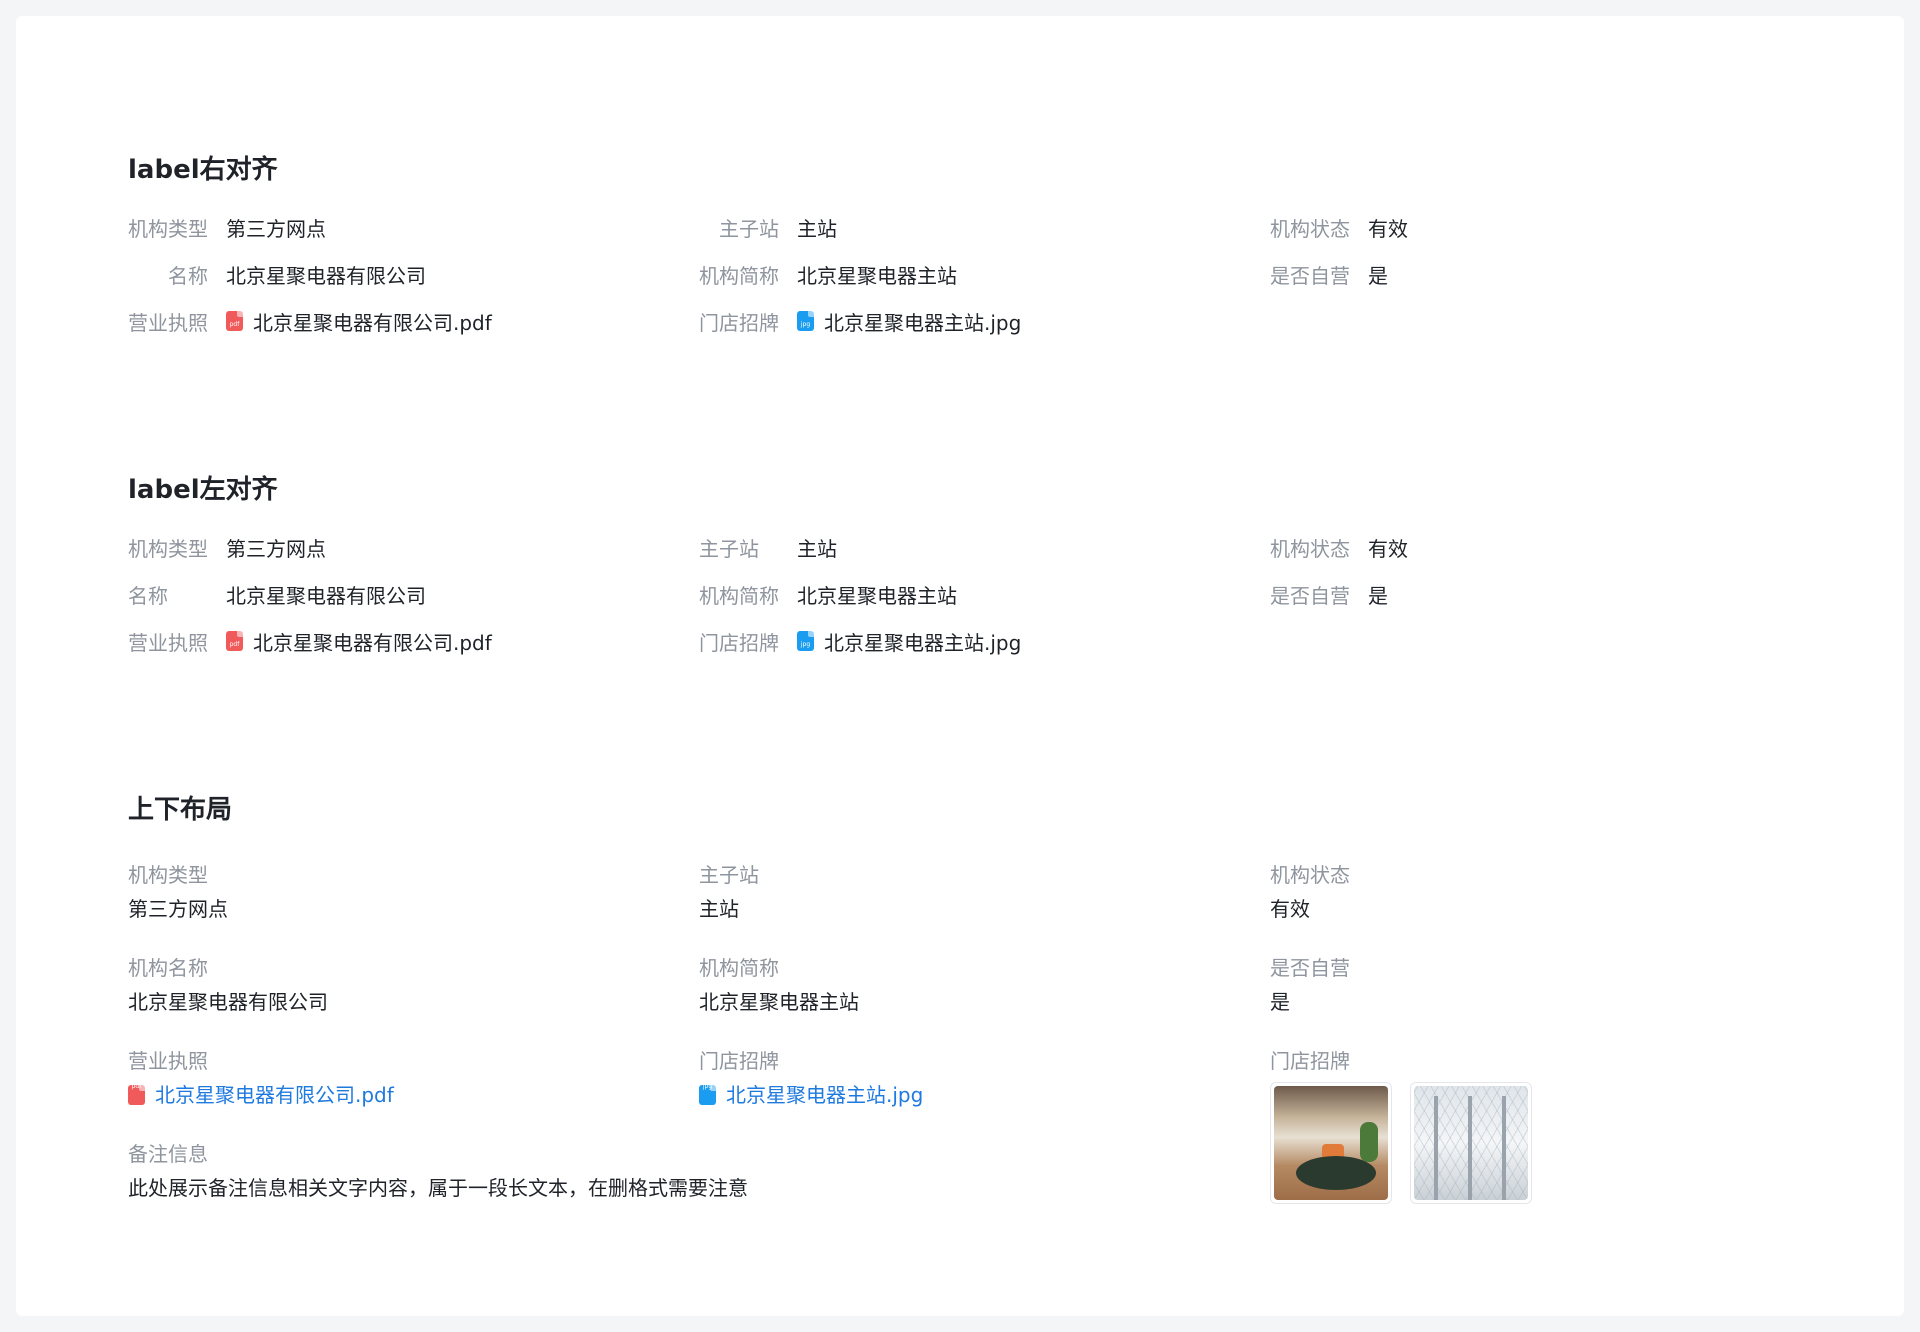  What do you see at coordinates (1331, 1143) in the screenshot?
I see `office-interior-image` at bounding box center [1331, 1143].